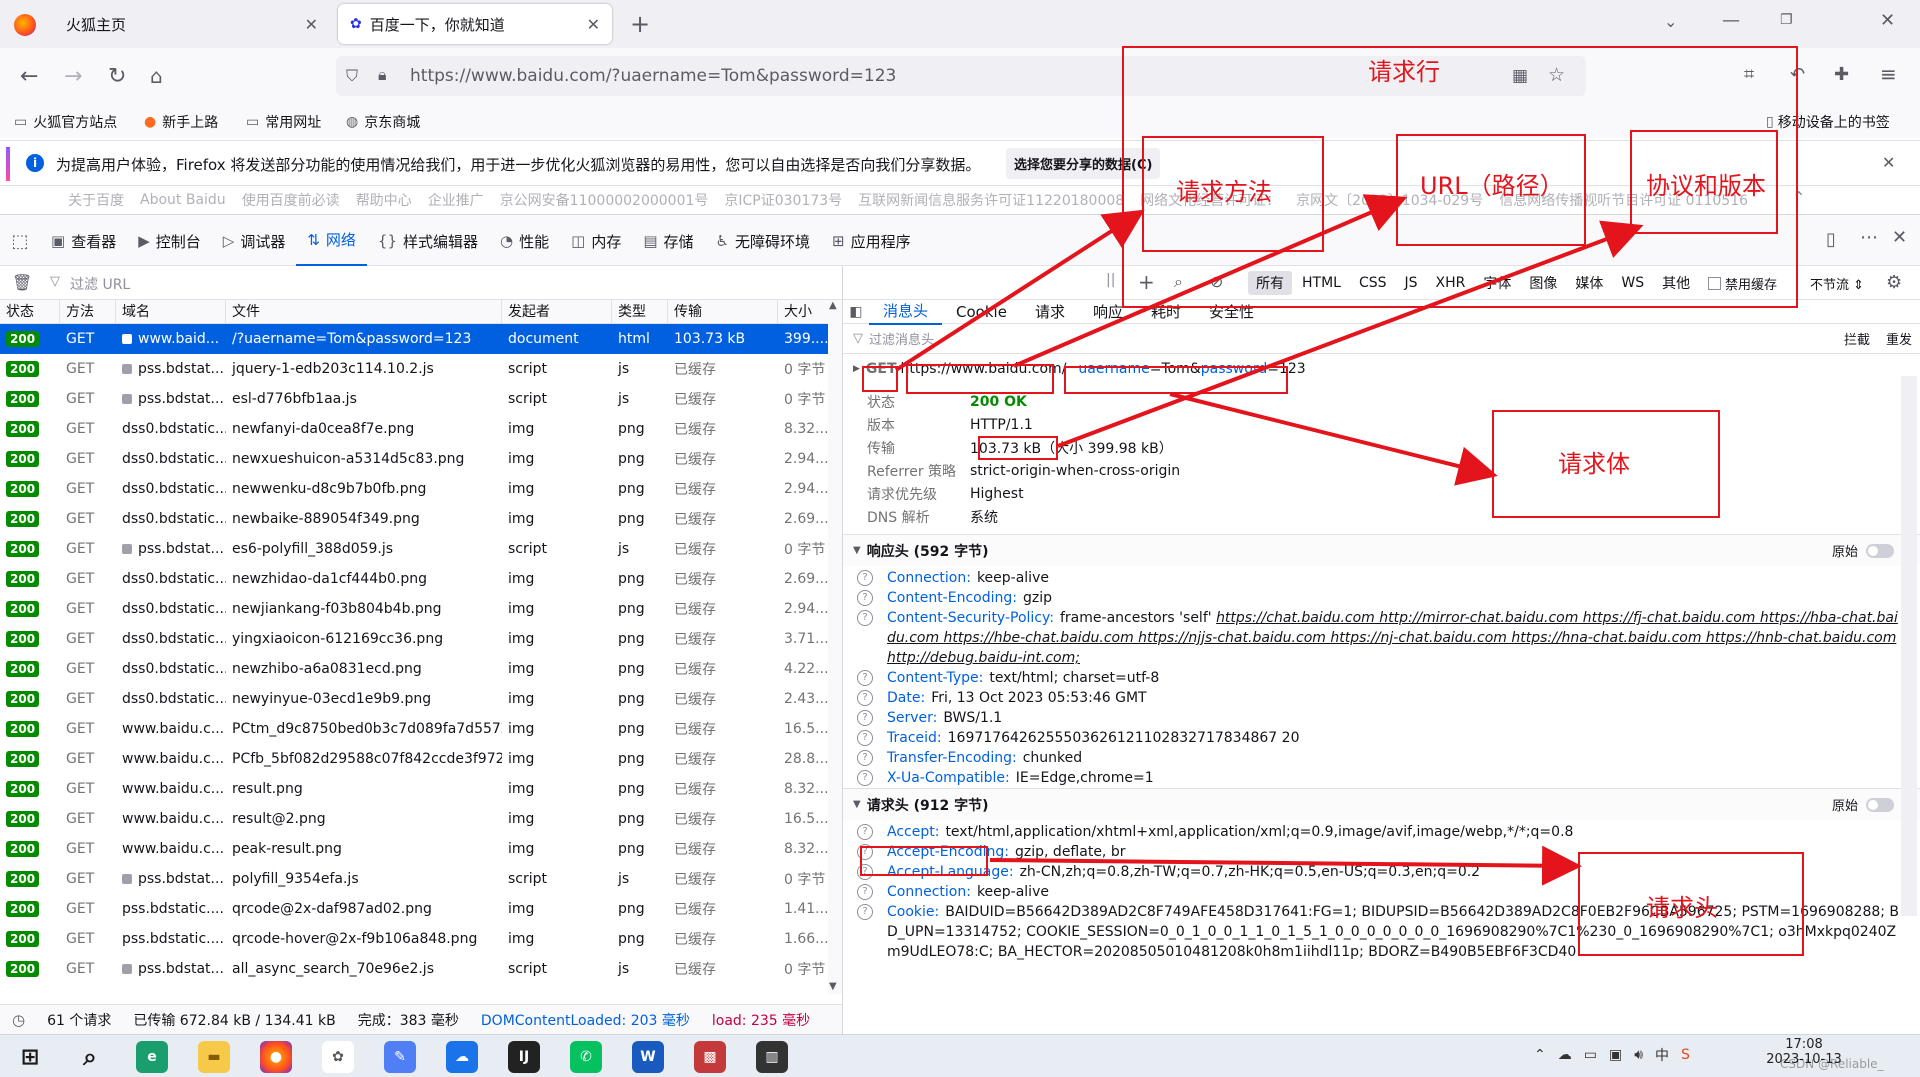 Image resolution: width=1920 pixels, height=1077 pixels. Describe the element at coordinates (835, 647) in the screenshot. I see `table-scrollbar: ▲ ▼` at that location.